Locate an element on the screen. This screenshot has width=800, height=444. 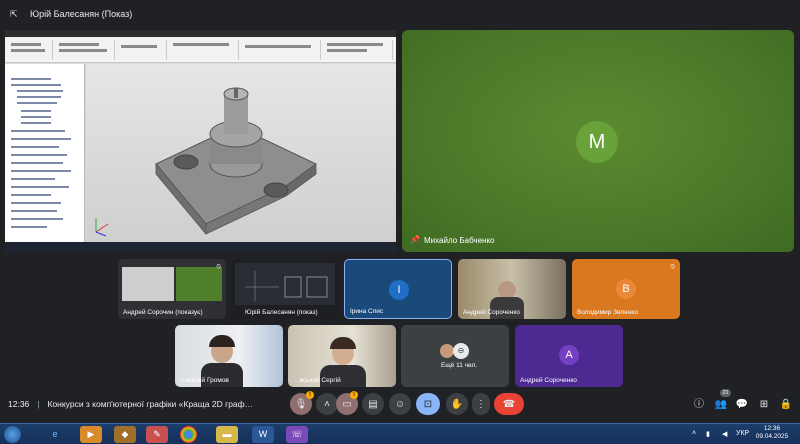
presenting-icon: ⇱ is located at coordinates (14, 14).